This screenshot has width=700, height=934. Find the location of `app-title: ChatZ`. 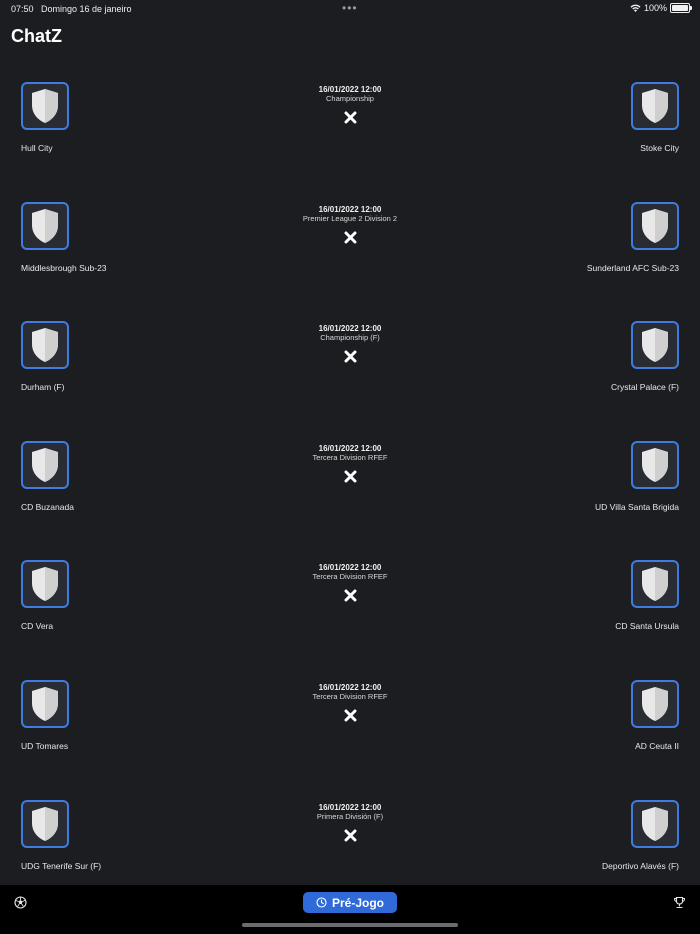

app-title: ChatZ is located at coordinates (36, 36).